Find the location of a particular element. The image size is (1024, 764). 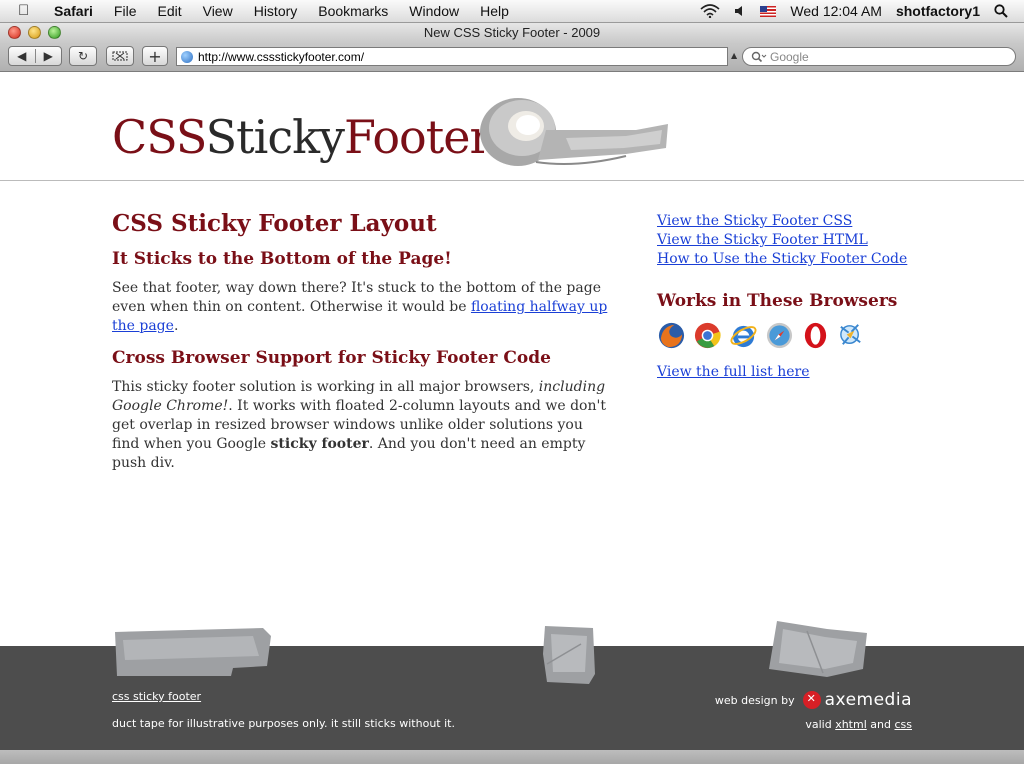

duct-tape-piece-middle is located at coordinates (569, 655).